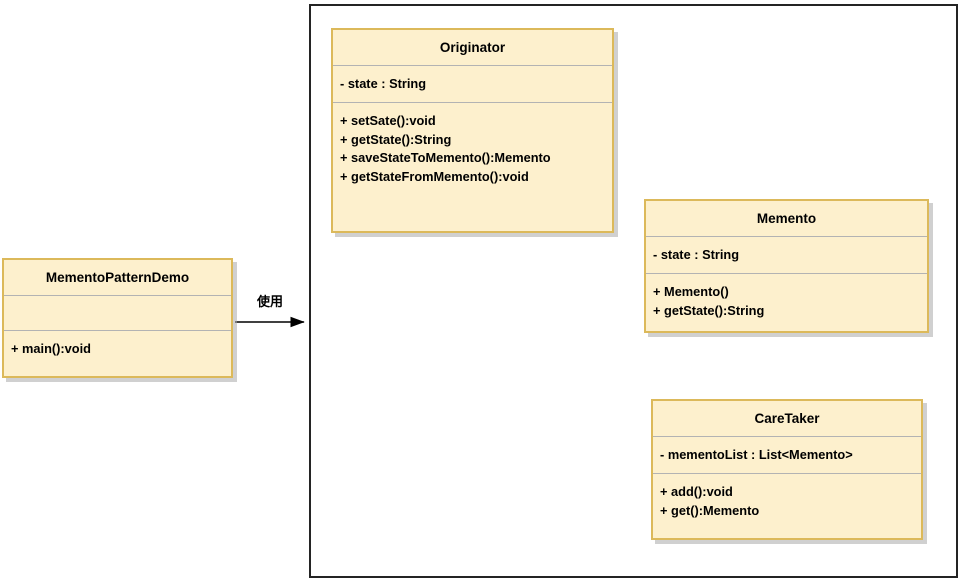  I want to click on method-item: + add():void, so click(696, 491).